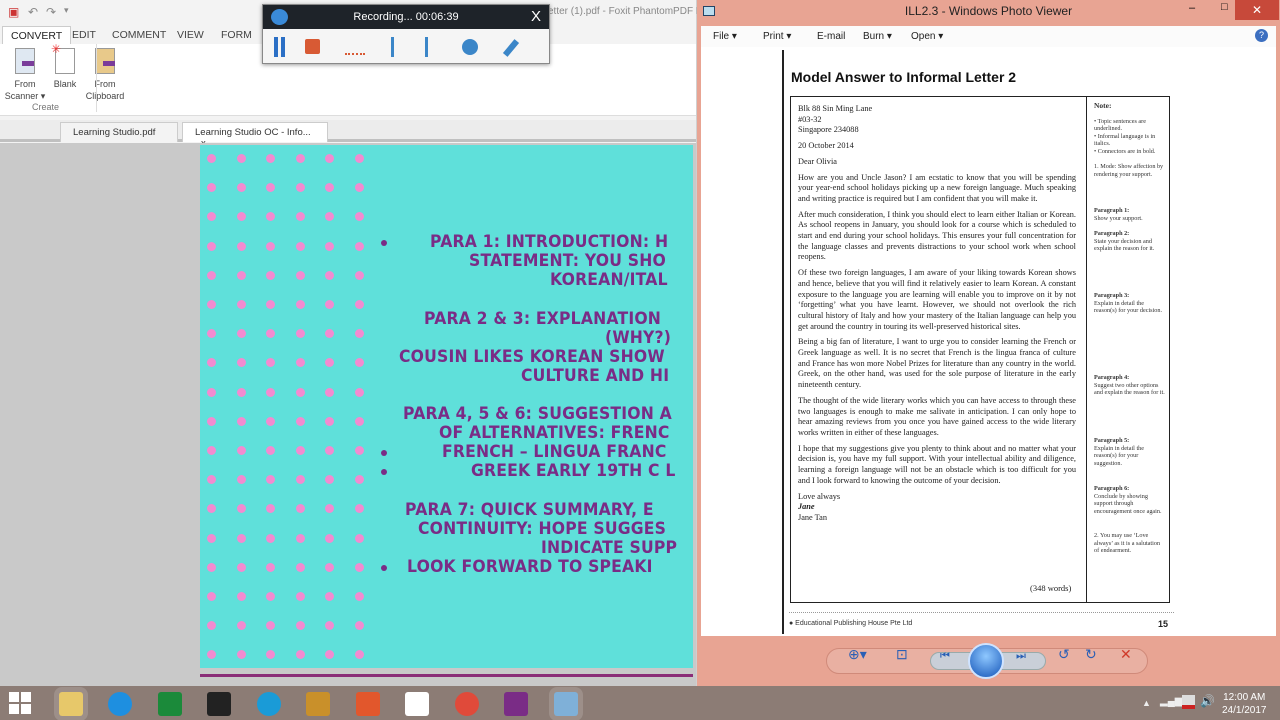 This screenshot has height=720, width=1280. I want to click on menu-burn: Burn ▾, so click(877, 36).